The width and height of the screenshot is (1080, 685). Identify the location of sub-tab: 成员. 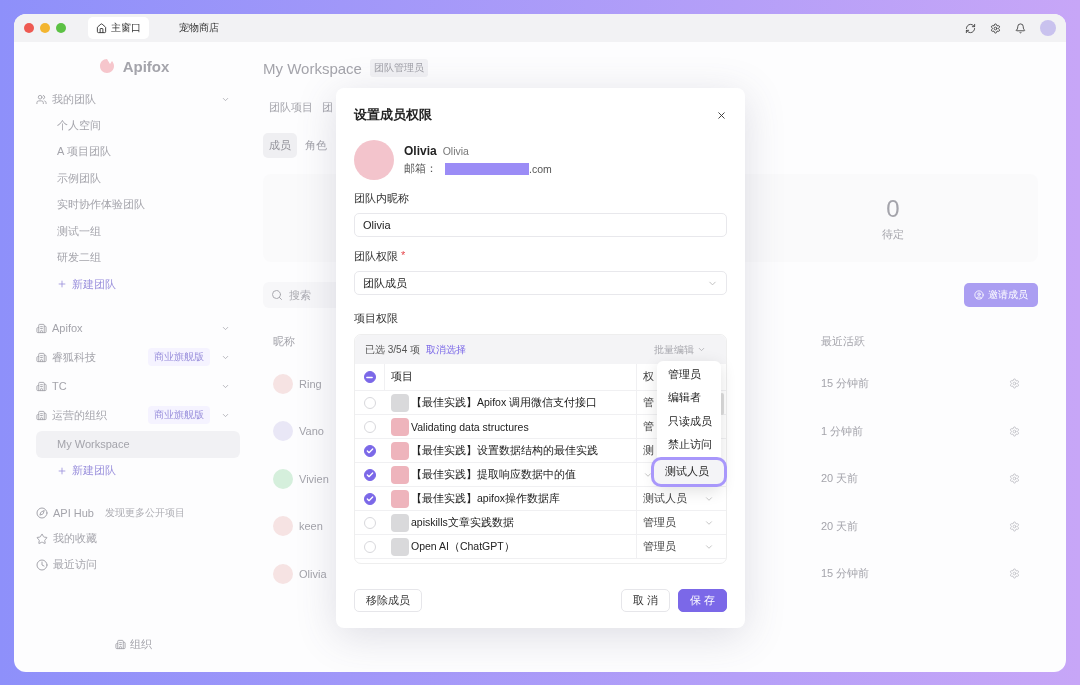
(280, 145).